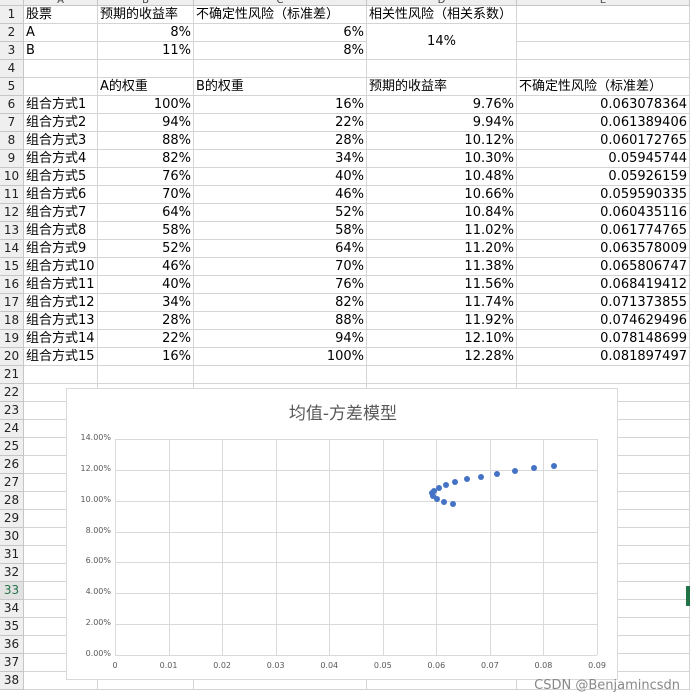  What do you see at coordinates (280, 159) in the screenshot?
I see `weight-b-cell: 34%` at bounding box center [280, 159].